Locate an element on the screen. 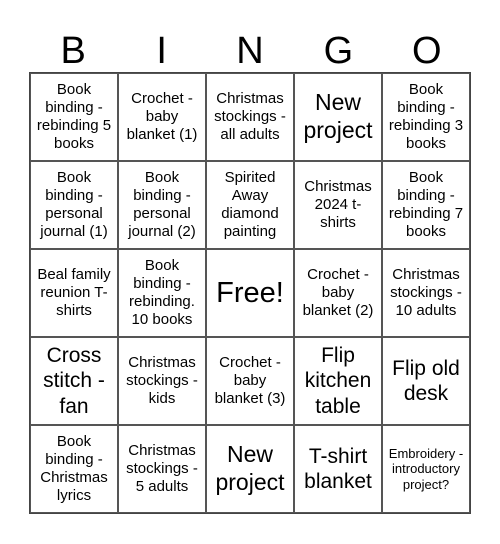 The image size is (500, 544). header-letter-i: I is located at coordinates (161, 51).